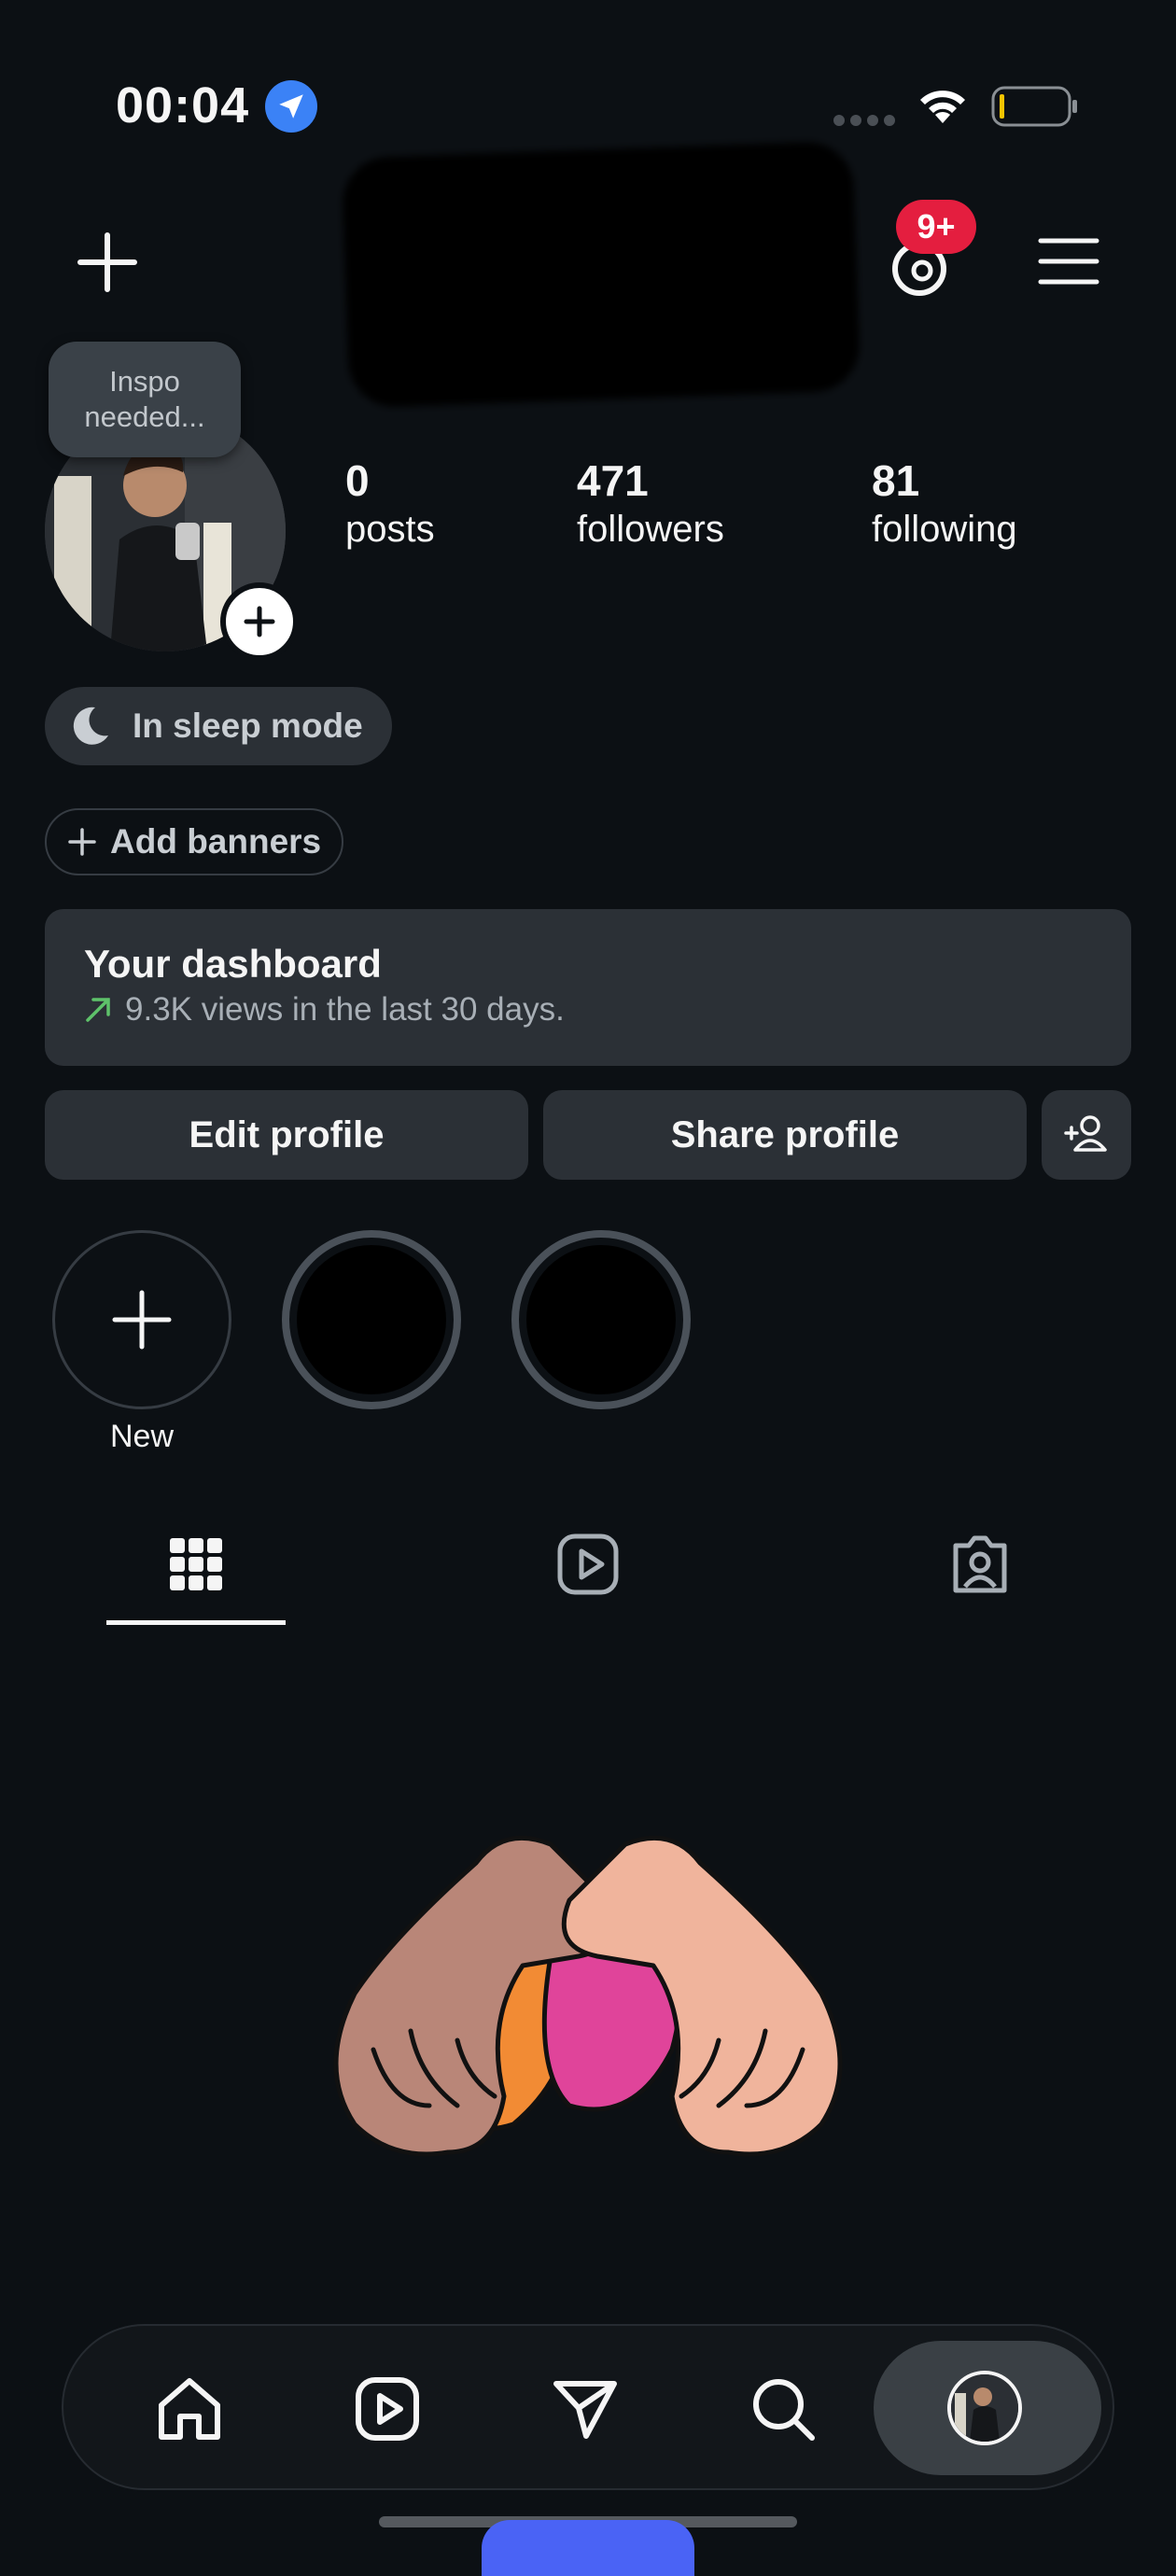  Describe the element at coordinates (944, 529) in the screenshot. I see `stat-following-label: following` at that location.